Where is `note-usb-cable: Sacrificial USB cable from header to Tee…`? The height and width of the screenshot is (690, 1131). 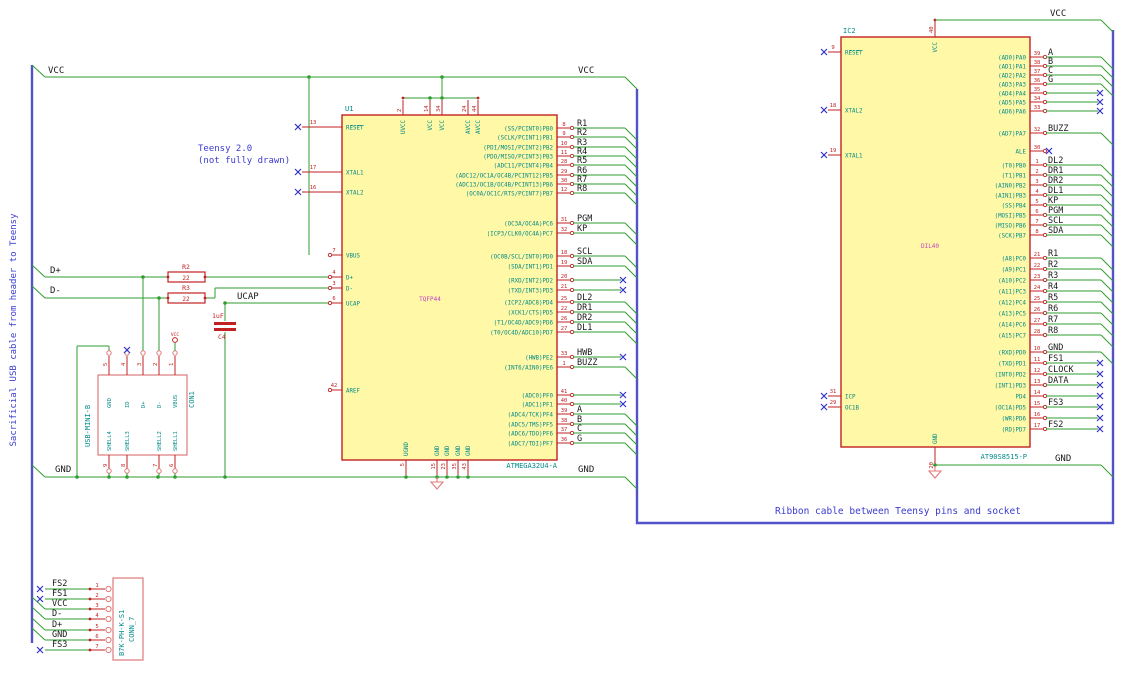
note-usb-cable: Sacrificial USB cable from header to Tee… is located at coordinates (14, 330).